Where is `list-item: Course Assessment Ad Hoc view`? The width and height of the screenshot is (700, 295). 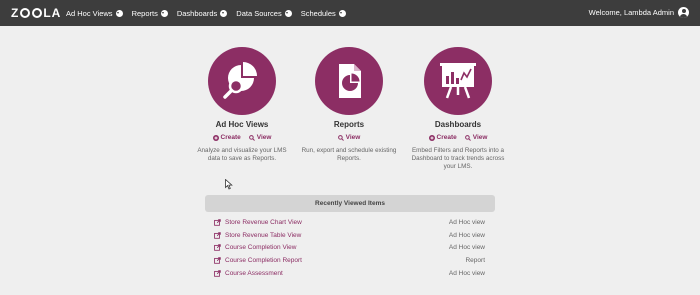
list-item: Course Assessment Ad Hoc view is located at coordinates (349, 273).